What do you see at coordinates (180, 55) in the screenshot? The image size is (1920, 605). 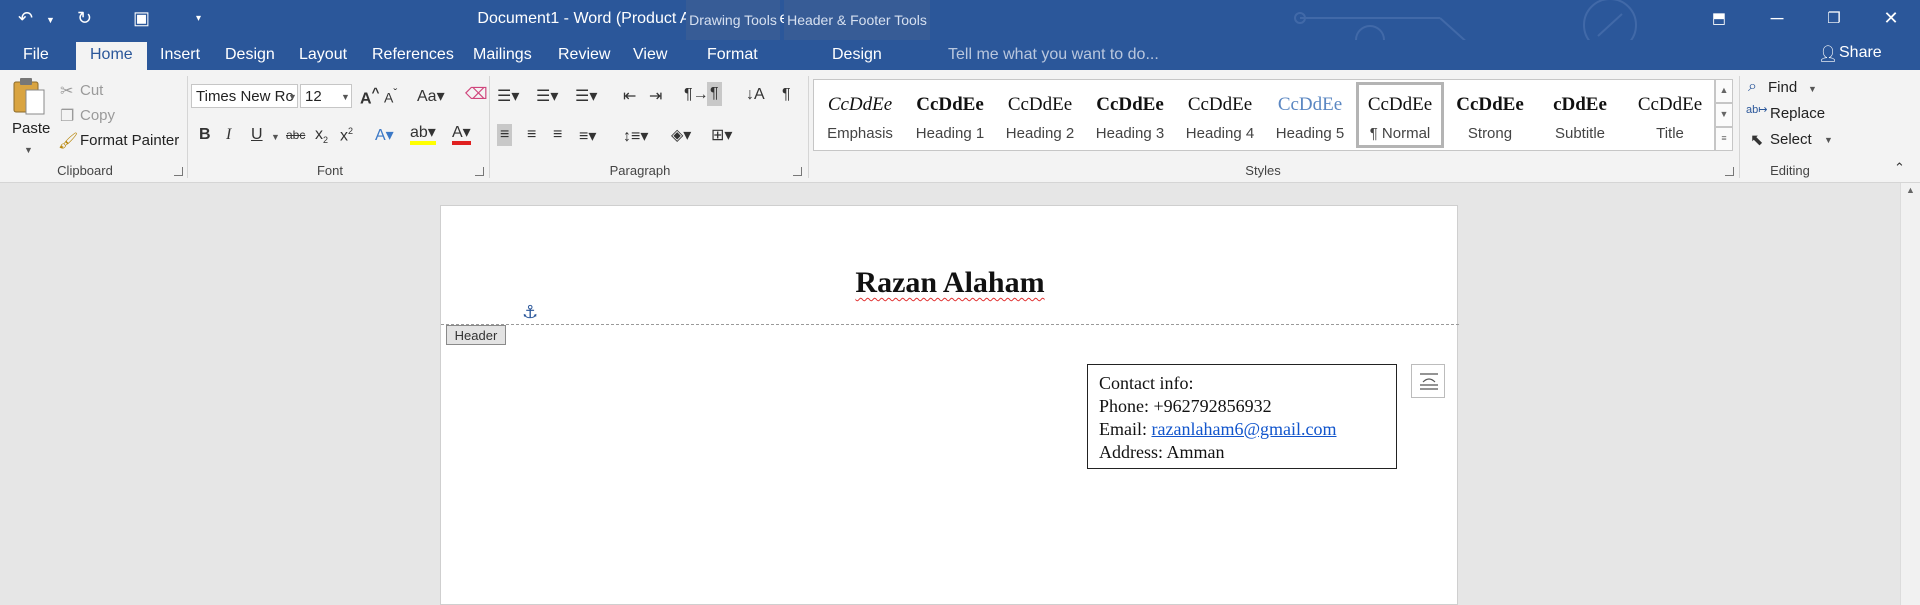 I see `tab-insert: Insert` at bounding box center [180, 55].